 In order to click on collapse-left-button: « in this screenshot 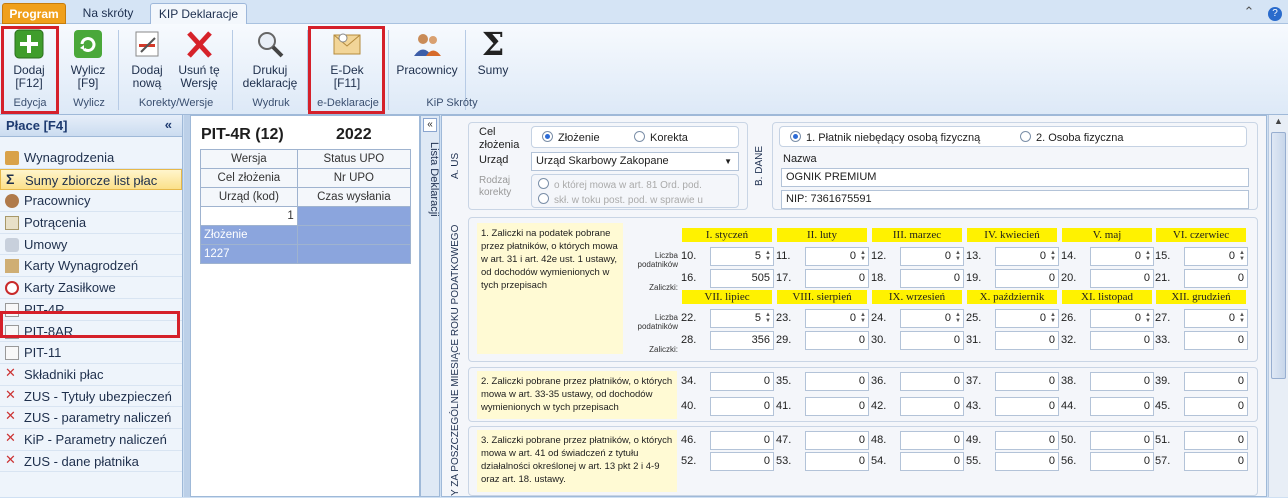, I will do `click(168, 124)`.